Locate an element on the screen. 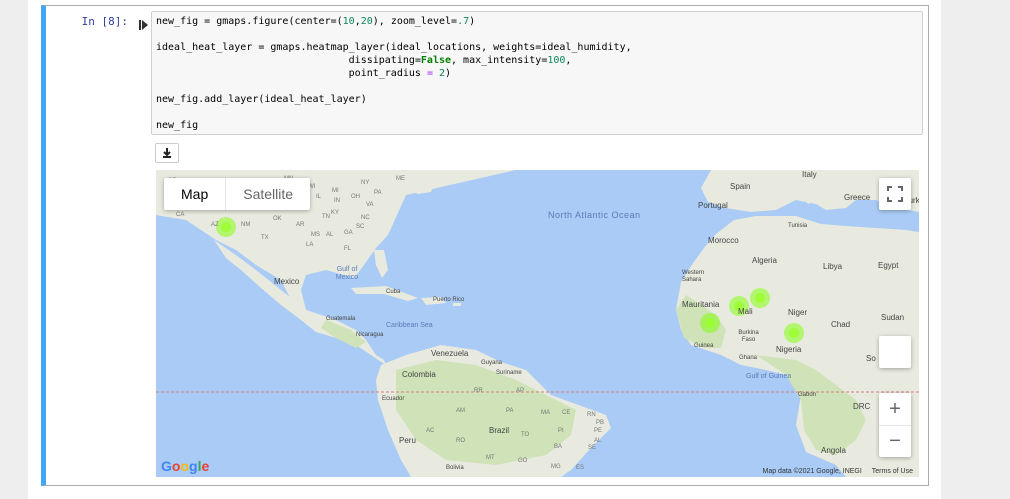 The height and width of the screenshot is (499, 1010). brazil-state-label: AM is located at coordinates (460, 411).